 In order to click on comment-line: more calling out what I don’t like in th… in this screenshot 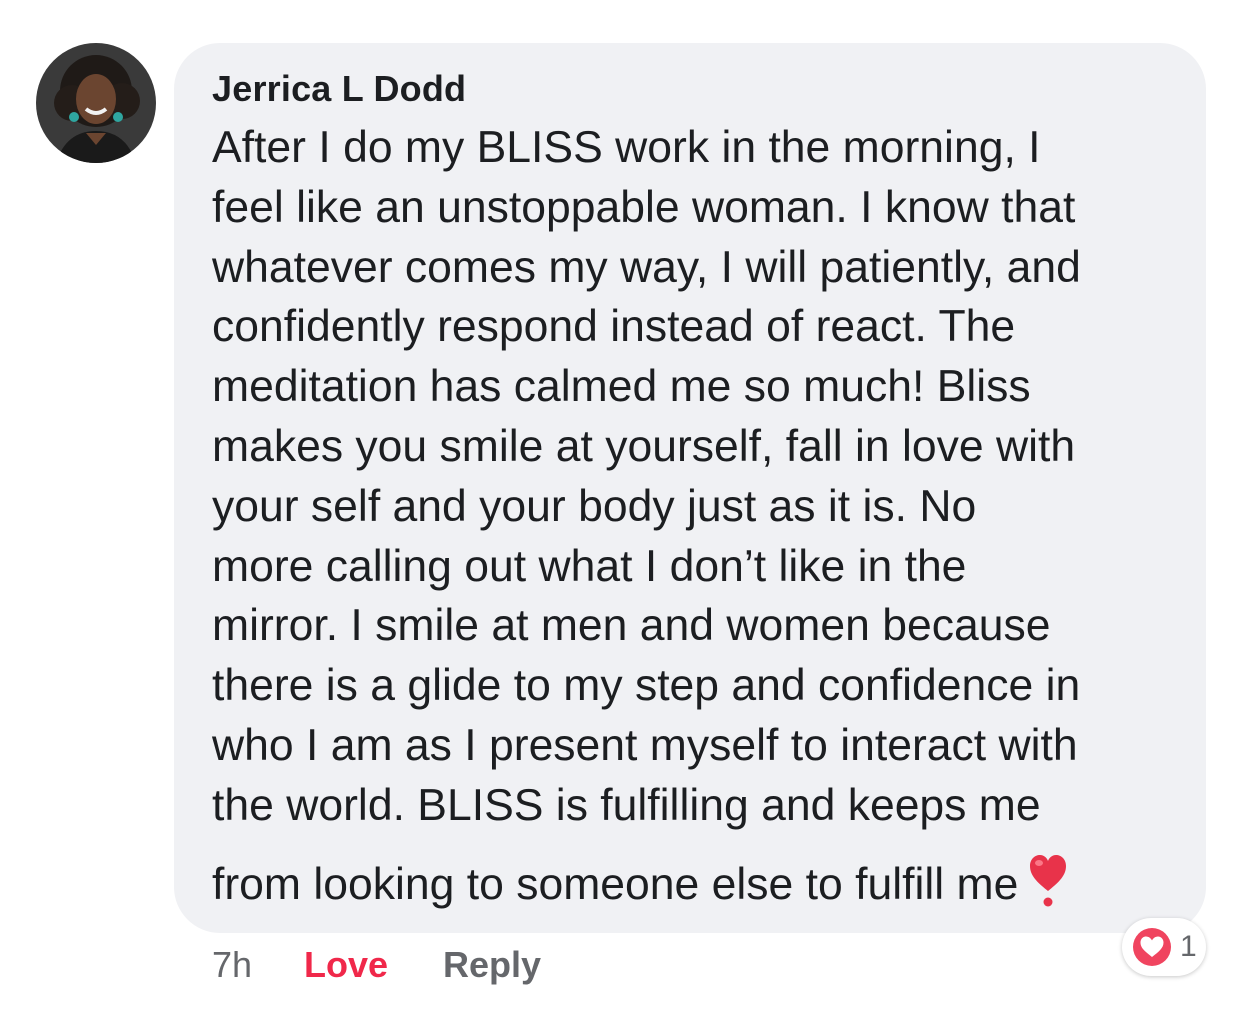, I will do `click(589, 566)`.